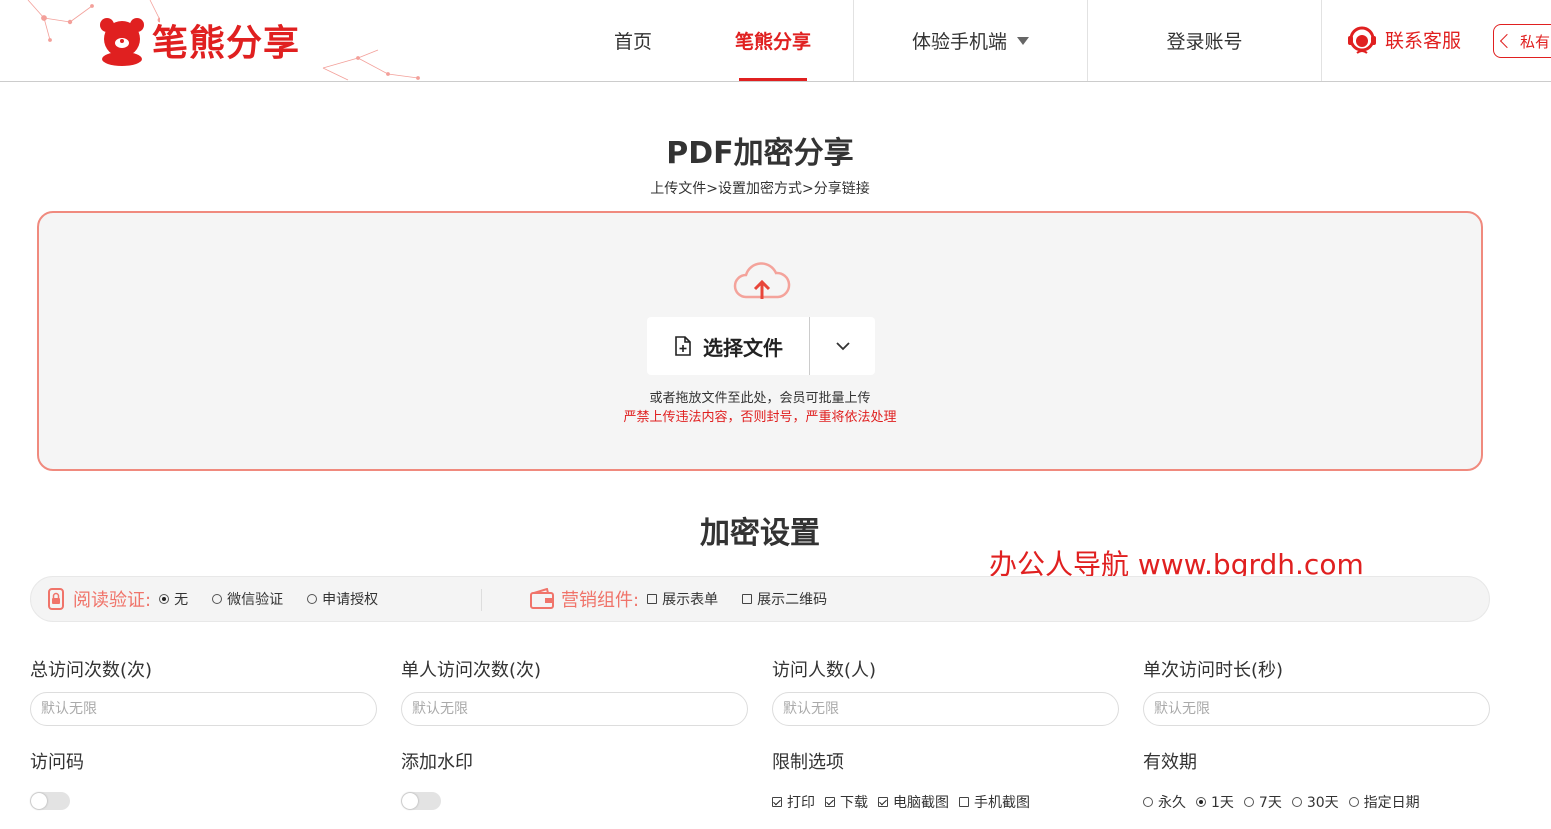  I want to click on validity-30day-label: 30天, so click(1322, 803).